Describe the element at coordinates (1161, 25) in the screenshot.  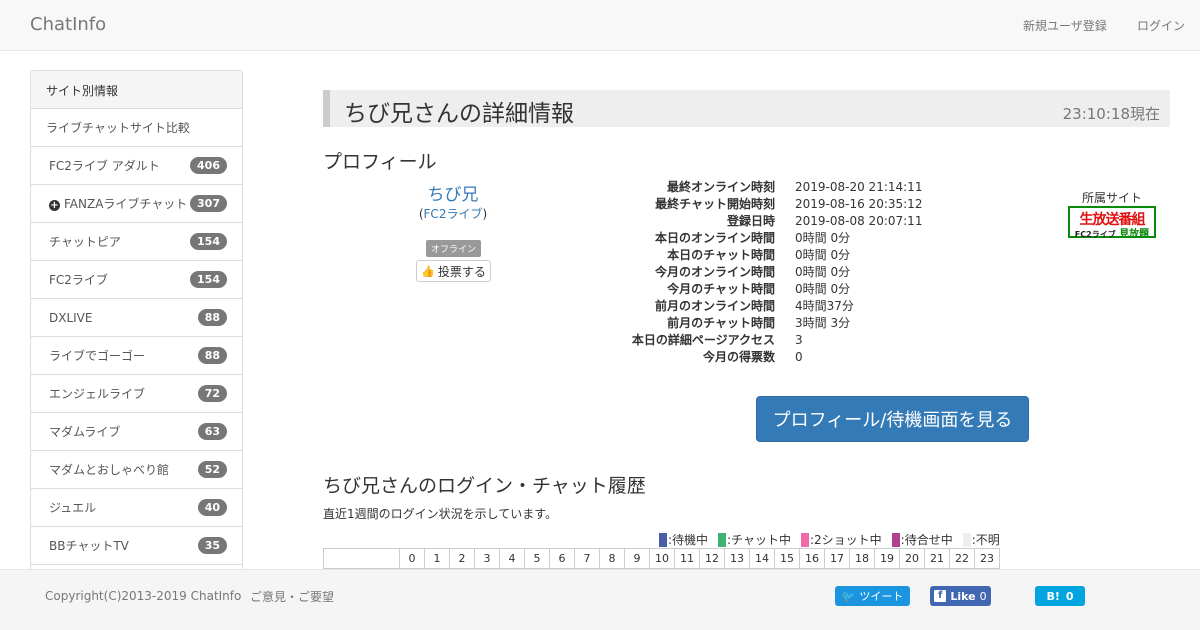
I see `login-link: ログイン` at that location.